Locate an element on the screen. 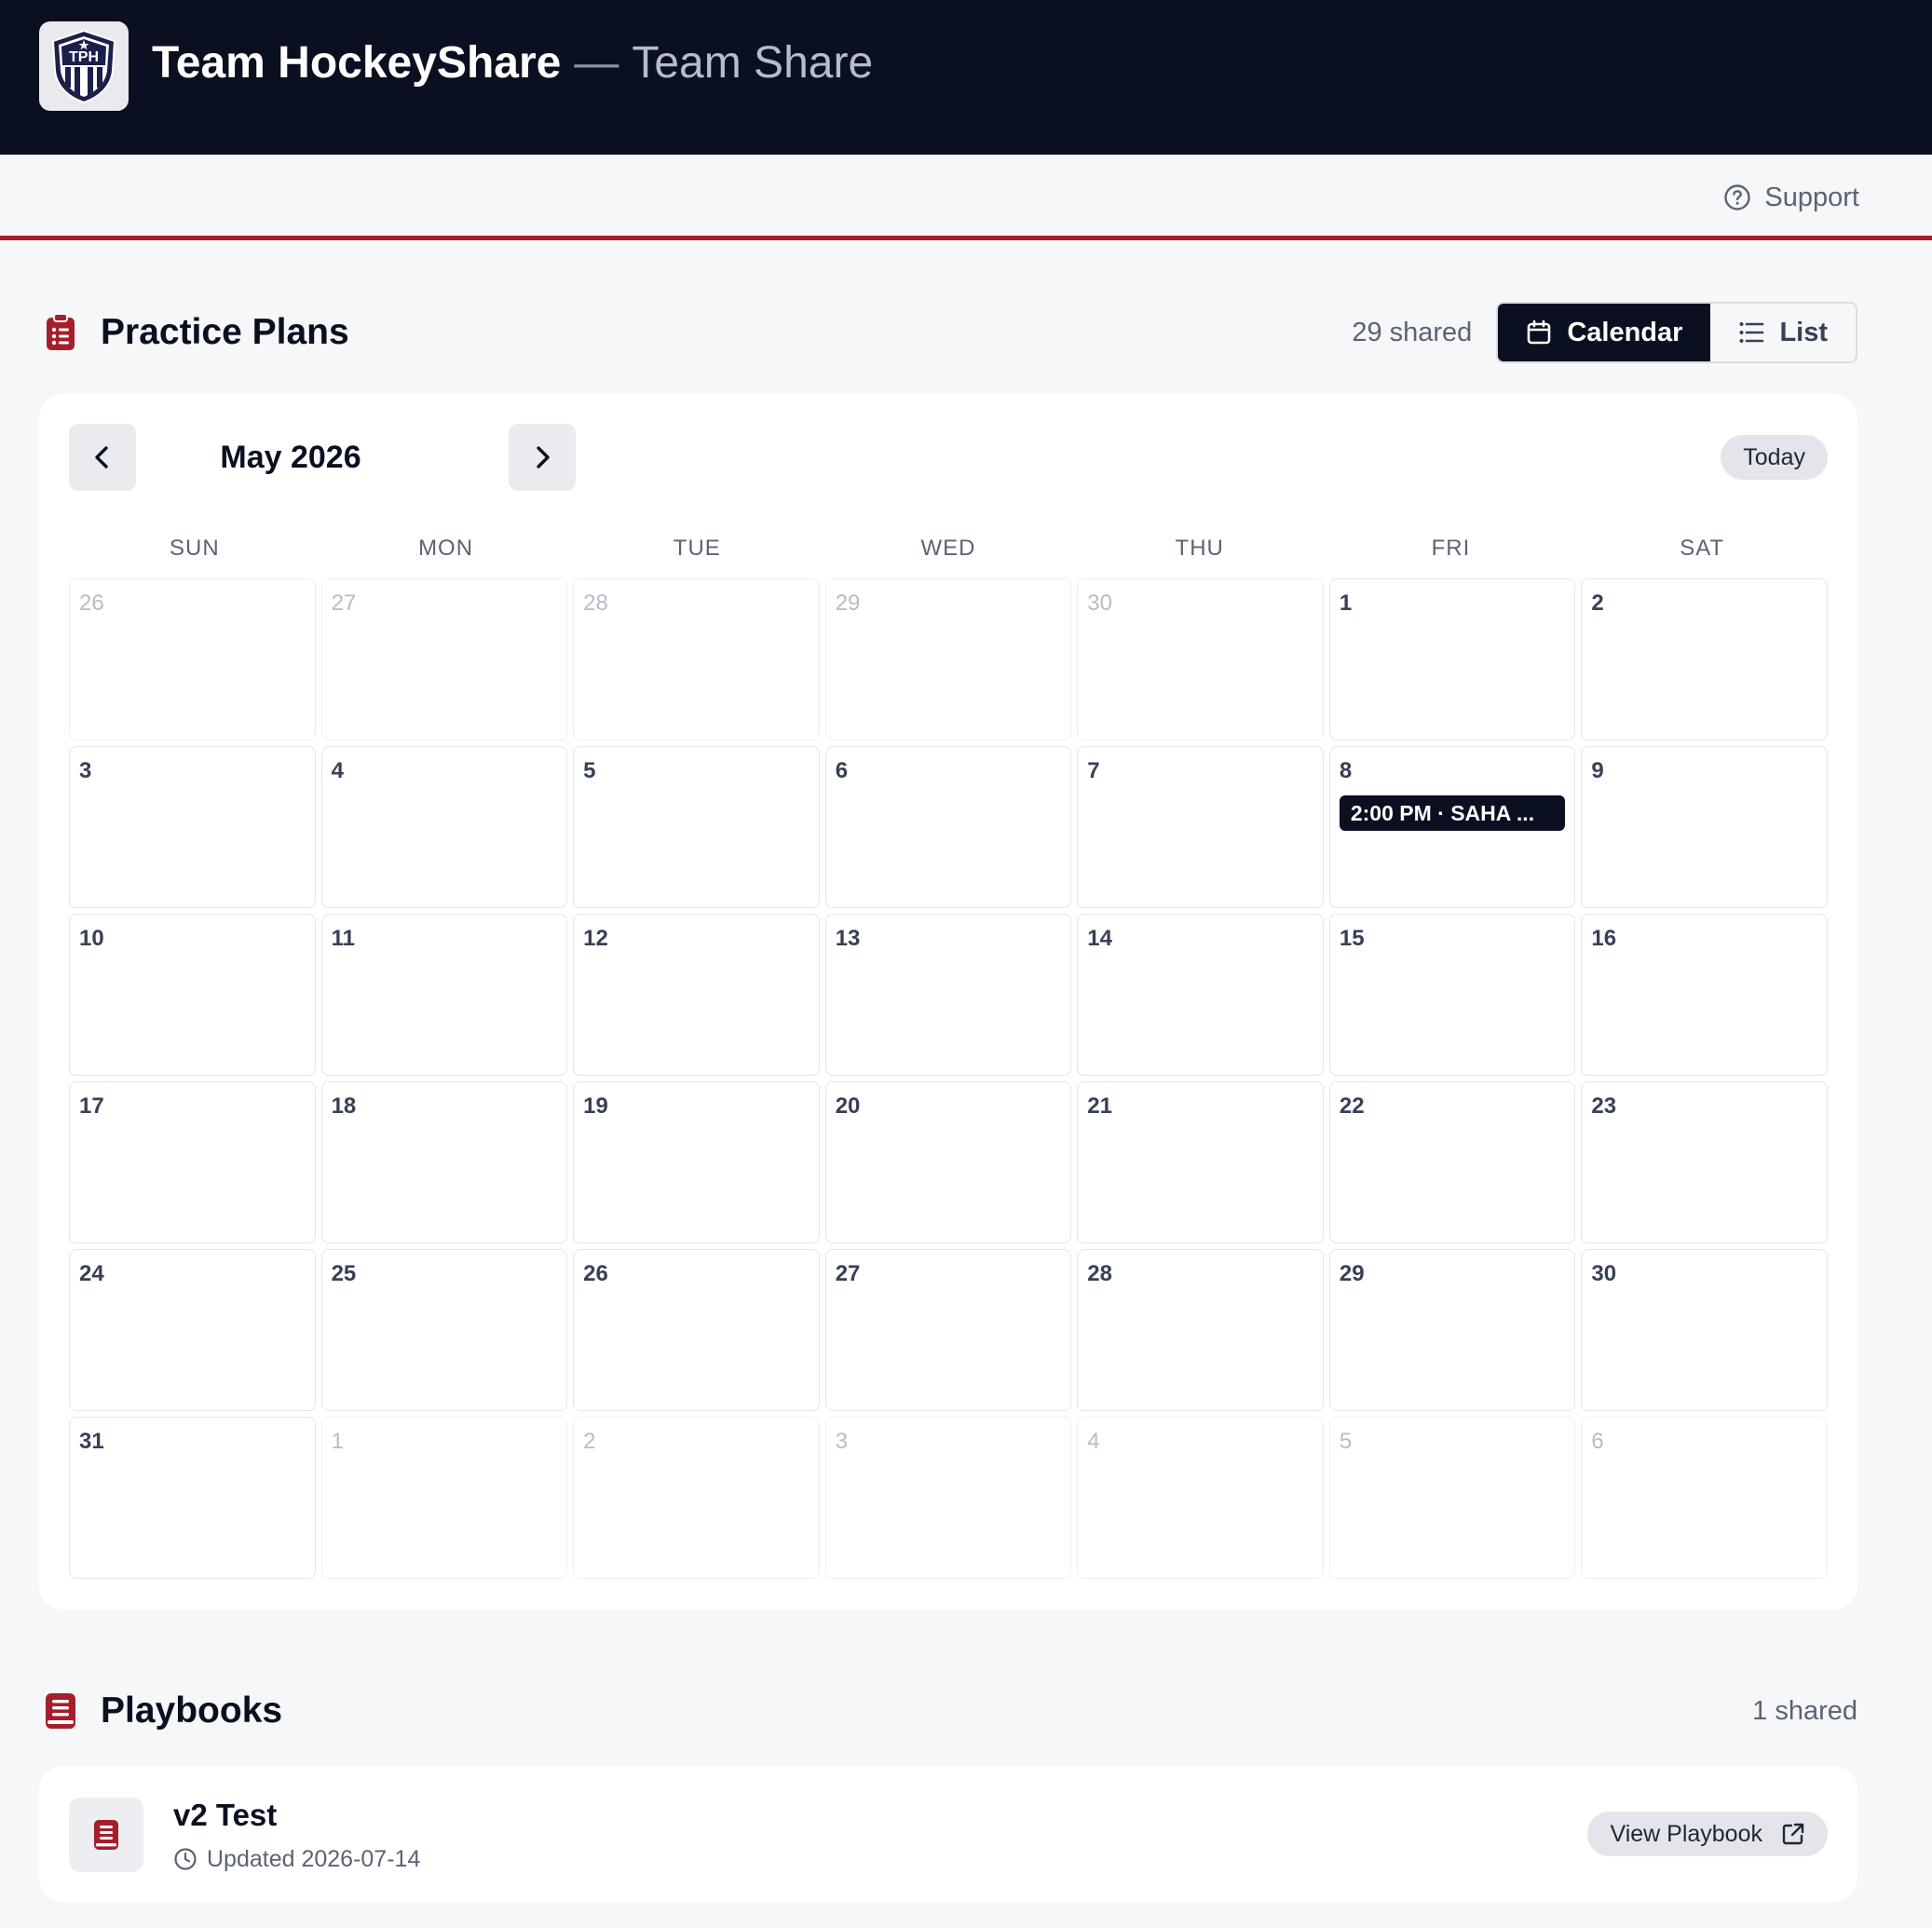 The image size is (1932, 1928). today-button: Today is located at coordinates (1774, 457).